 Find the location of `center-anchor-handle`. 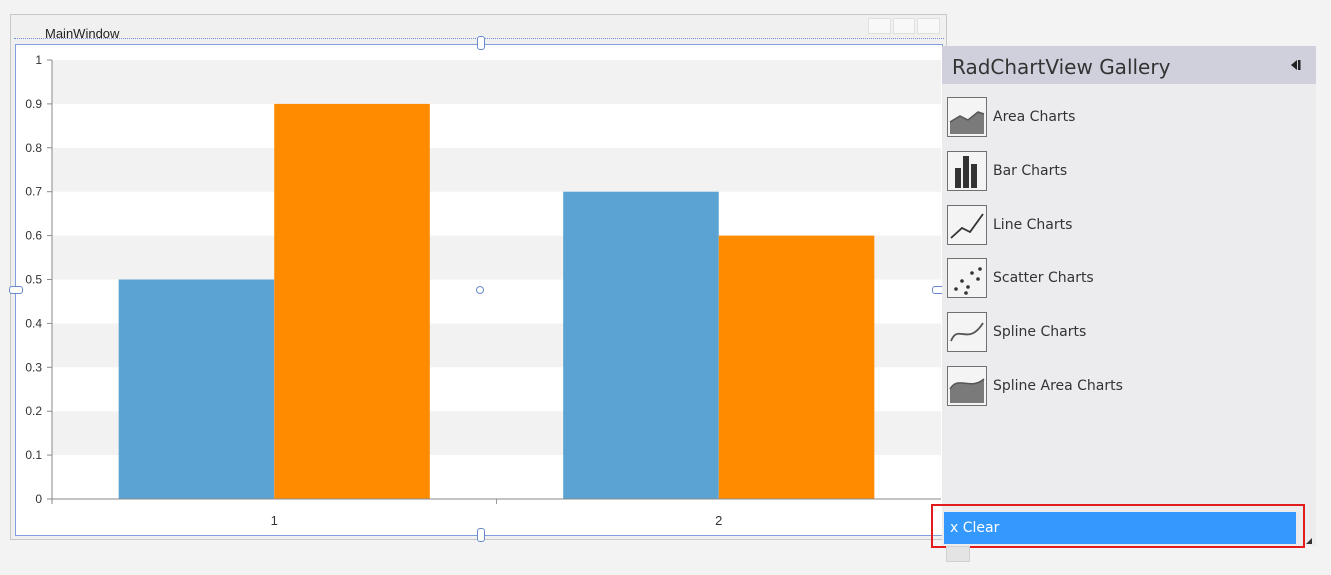

center-anchor-handle is located at coordinates (480, 290).